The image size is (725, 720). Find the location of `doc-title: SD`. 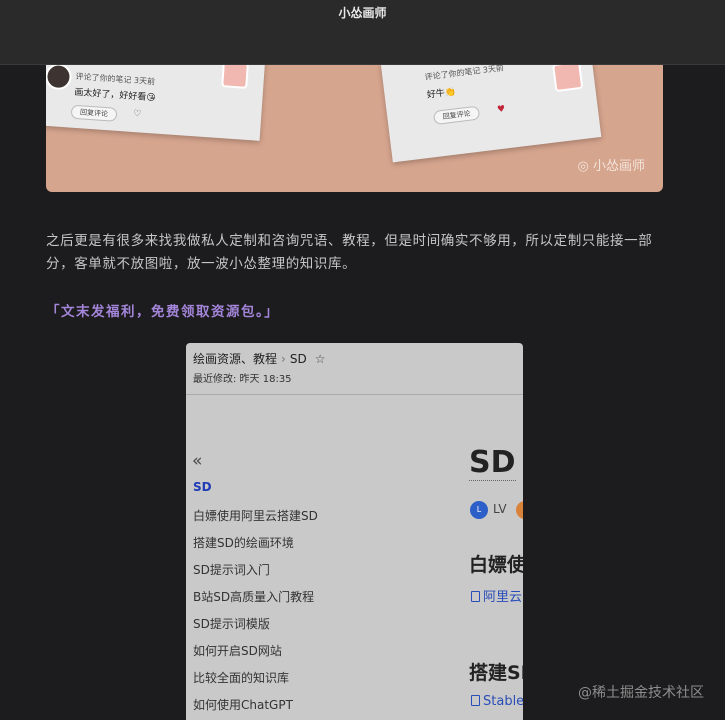

doc-title: SD is located at coordinates (492, 463).